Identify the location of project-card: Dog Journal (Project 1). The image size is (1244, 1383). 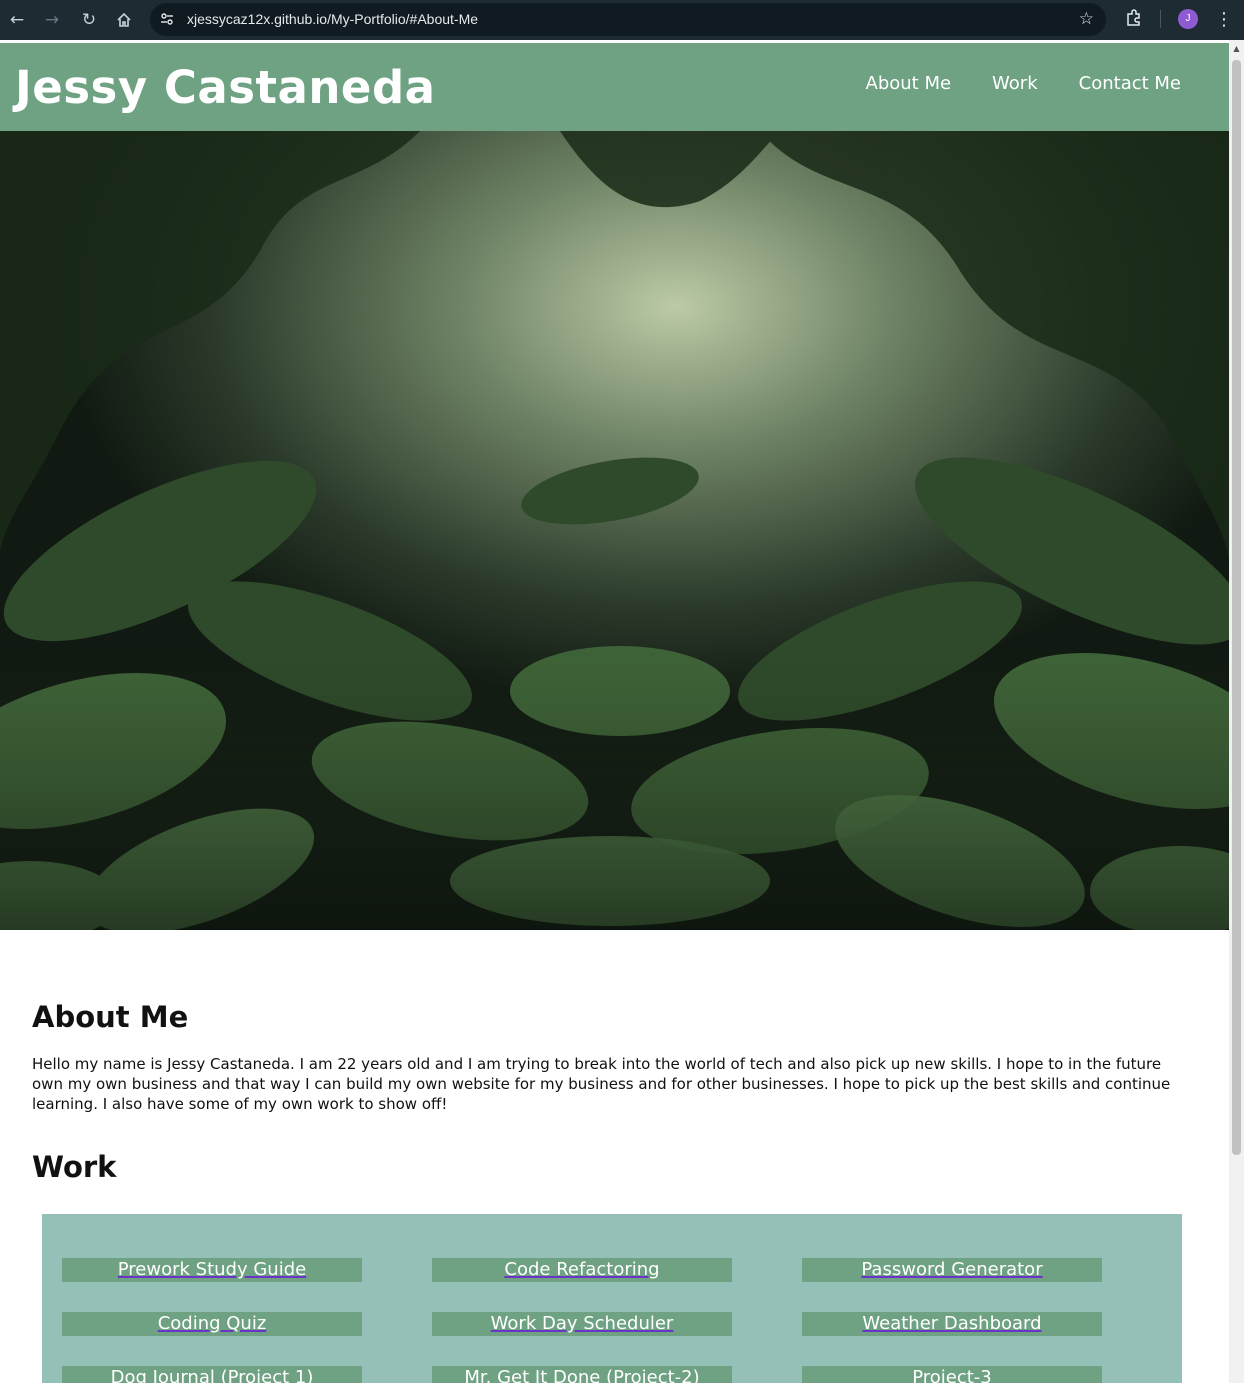
(212, 1374).